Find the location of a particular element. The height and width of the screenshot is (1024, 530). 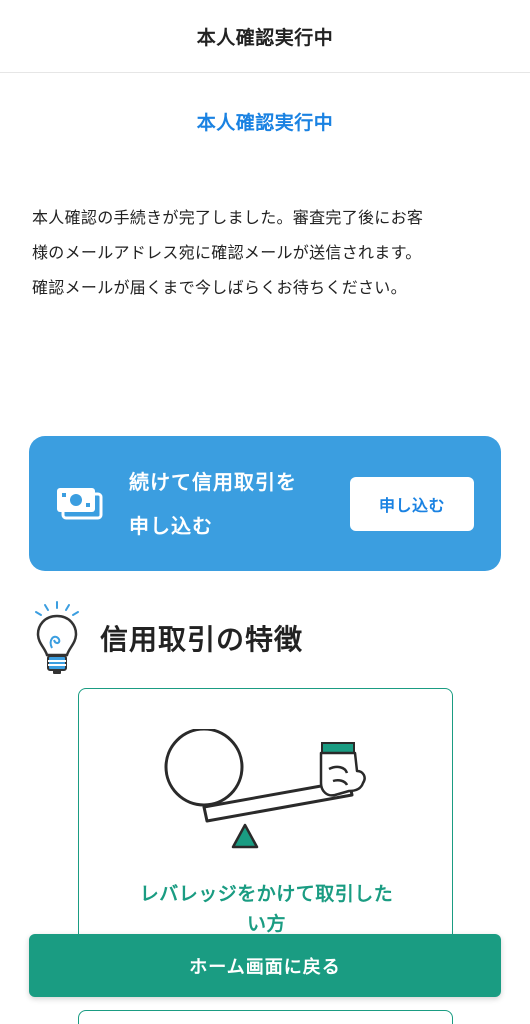

features-heading: 信用取引の特徴 is located at coordinates (267, 638).